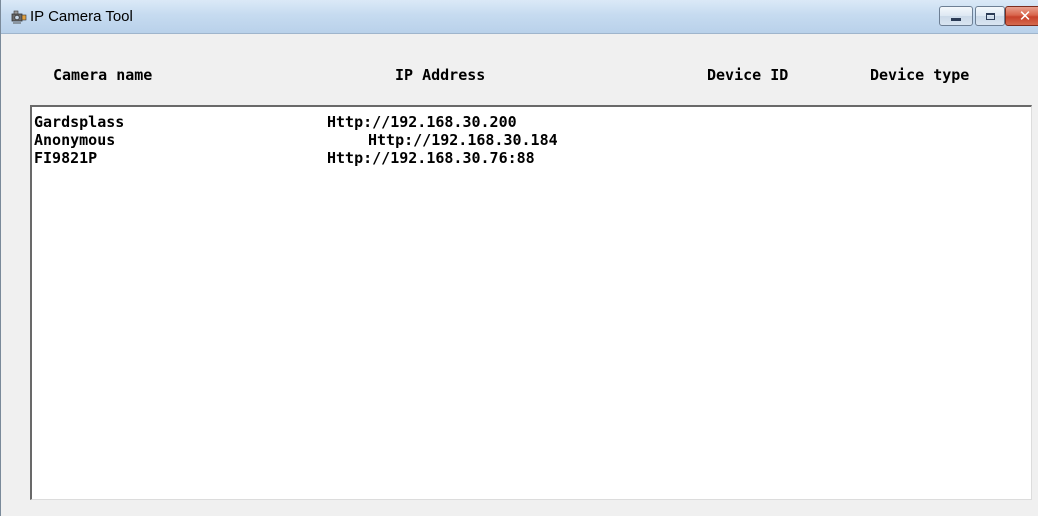 This screenshot has height=516, width=1038. I want to click on camera-name-cell: FI9821P, so click(66, 158).